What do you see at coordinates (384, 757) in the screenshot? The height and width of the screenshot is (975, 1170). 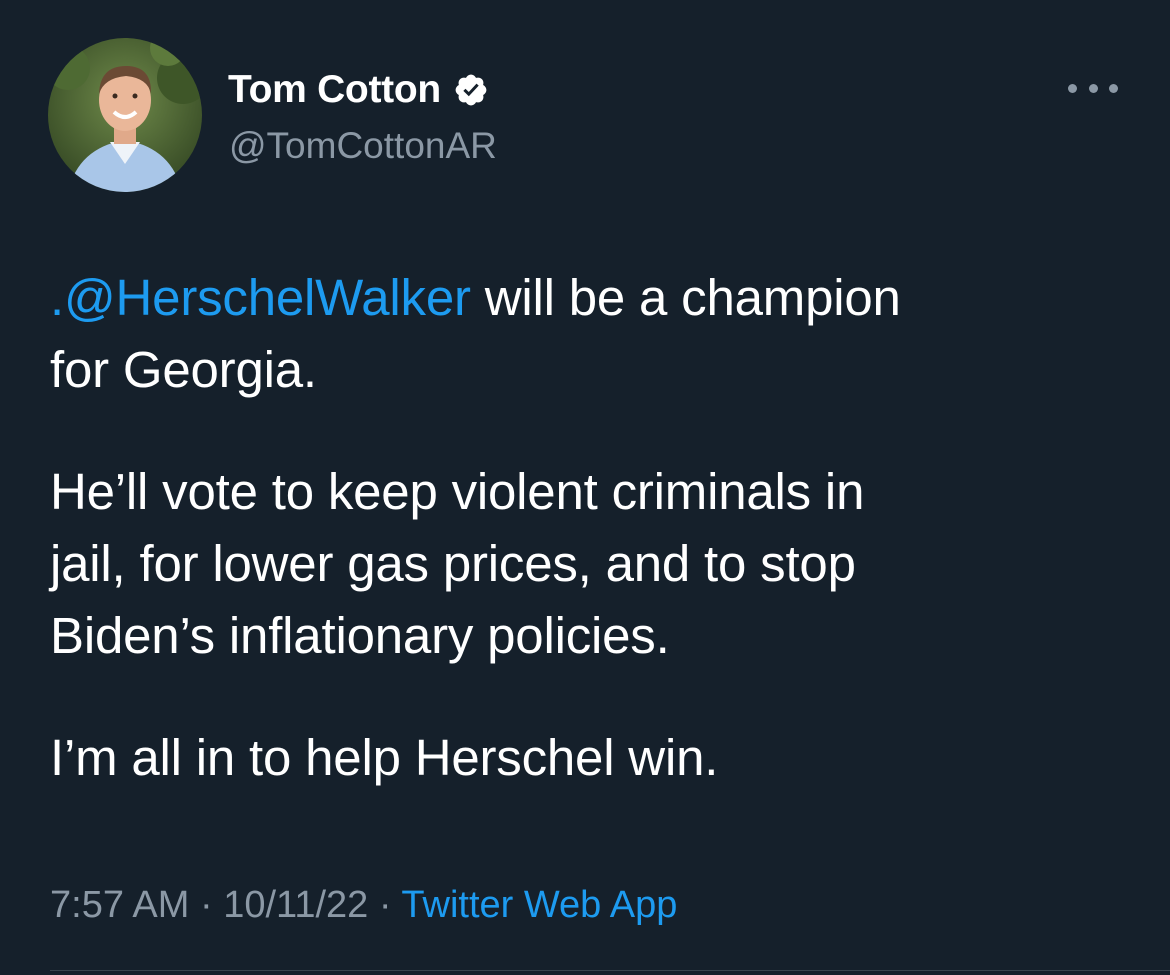 I see `tweet-line: I’m all in to help Herschel win.` at bounding box center [384, 757].